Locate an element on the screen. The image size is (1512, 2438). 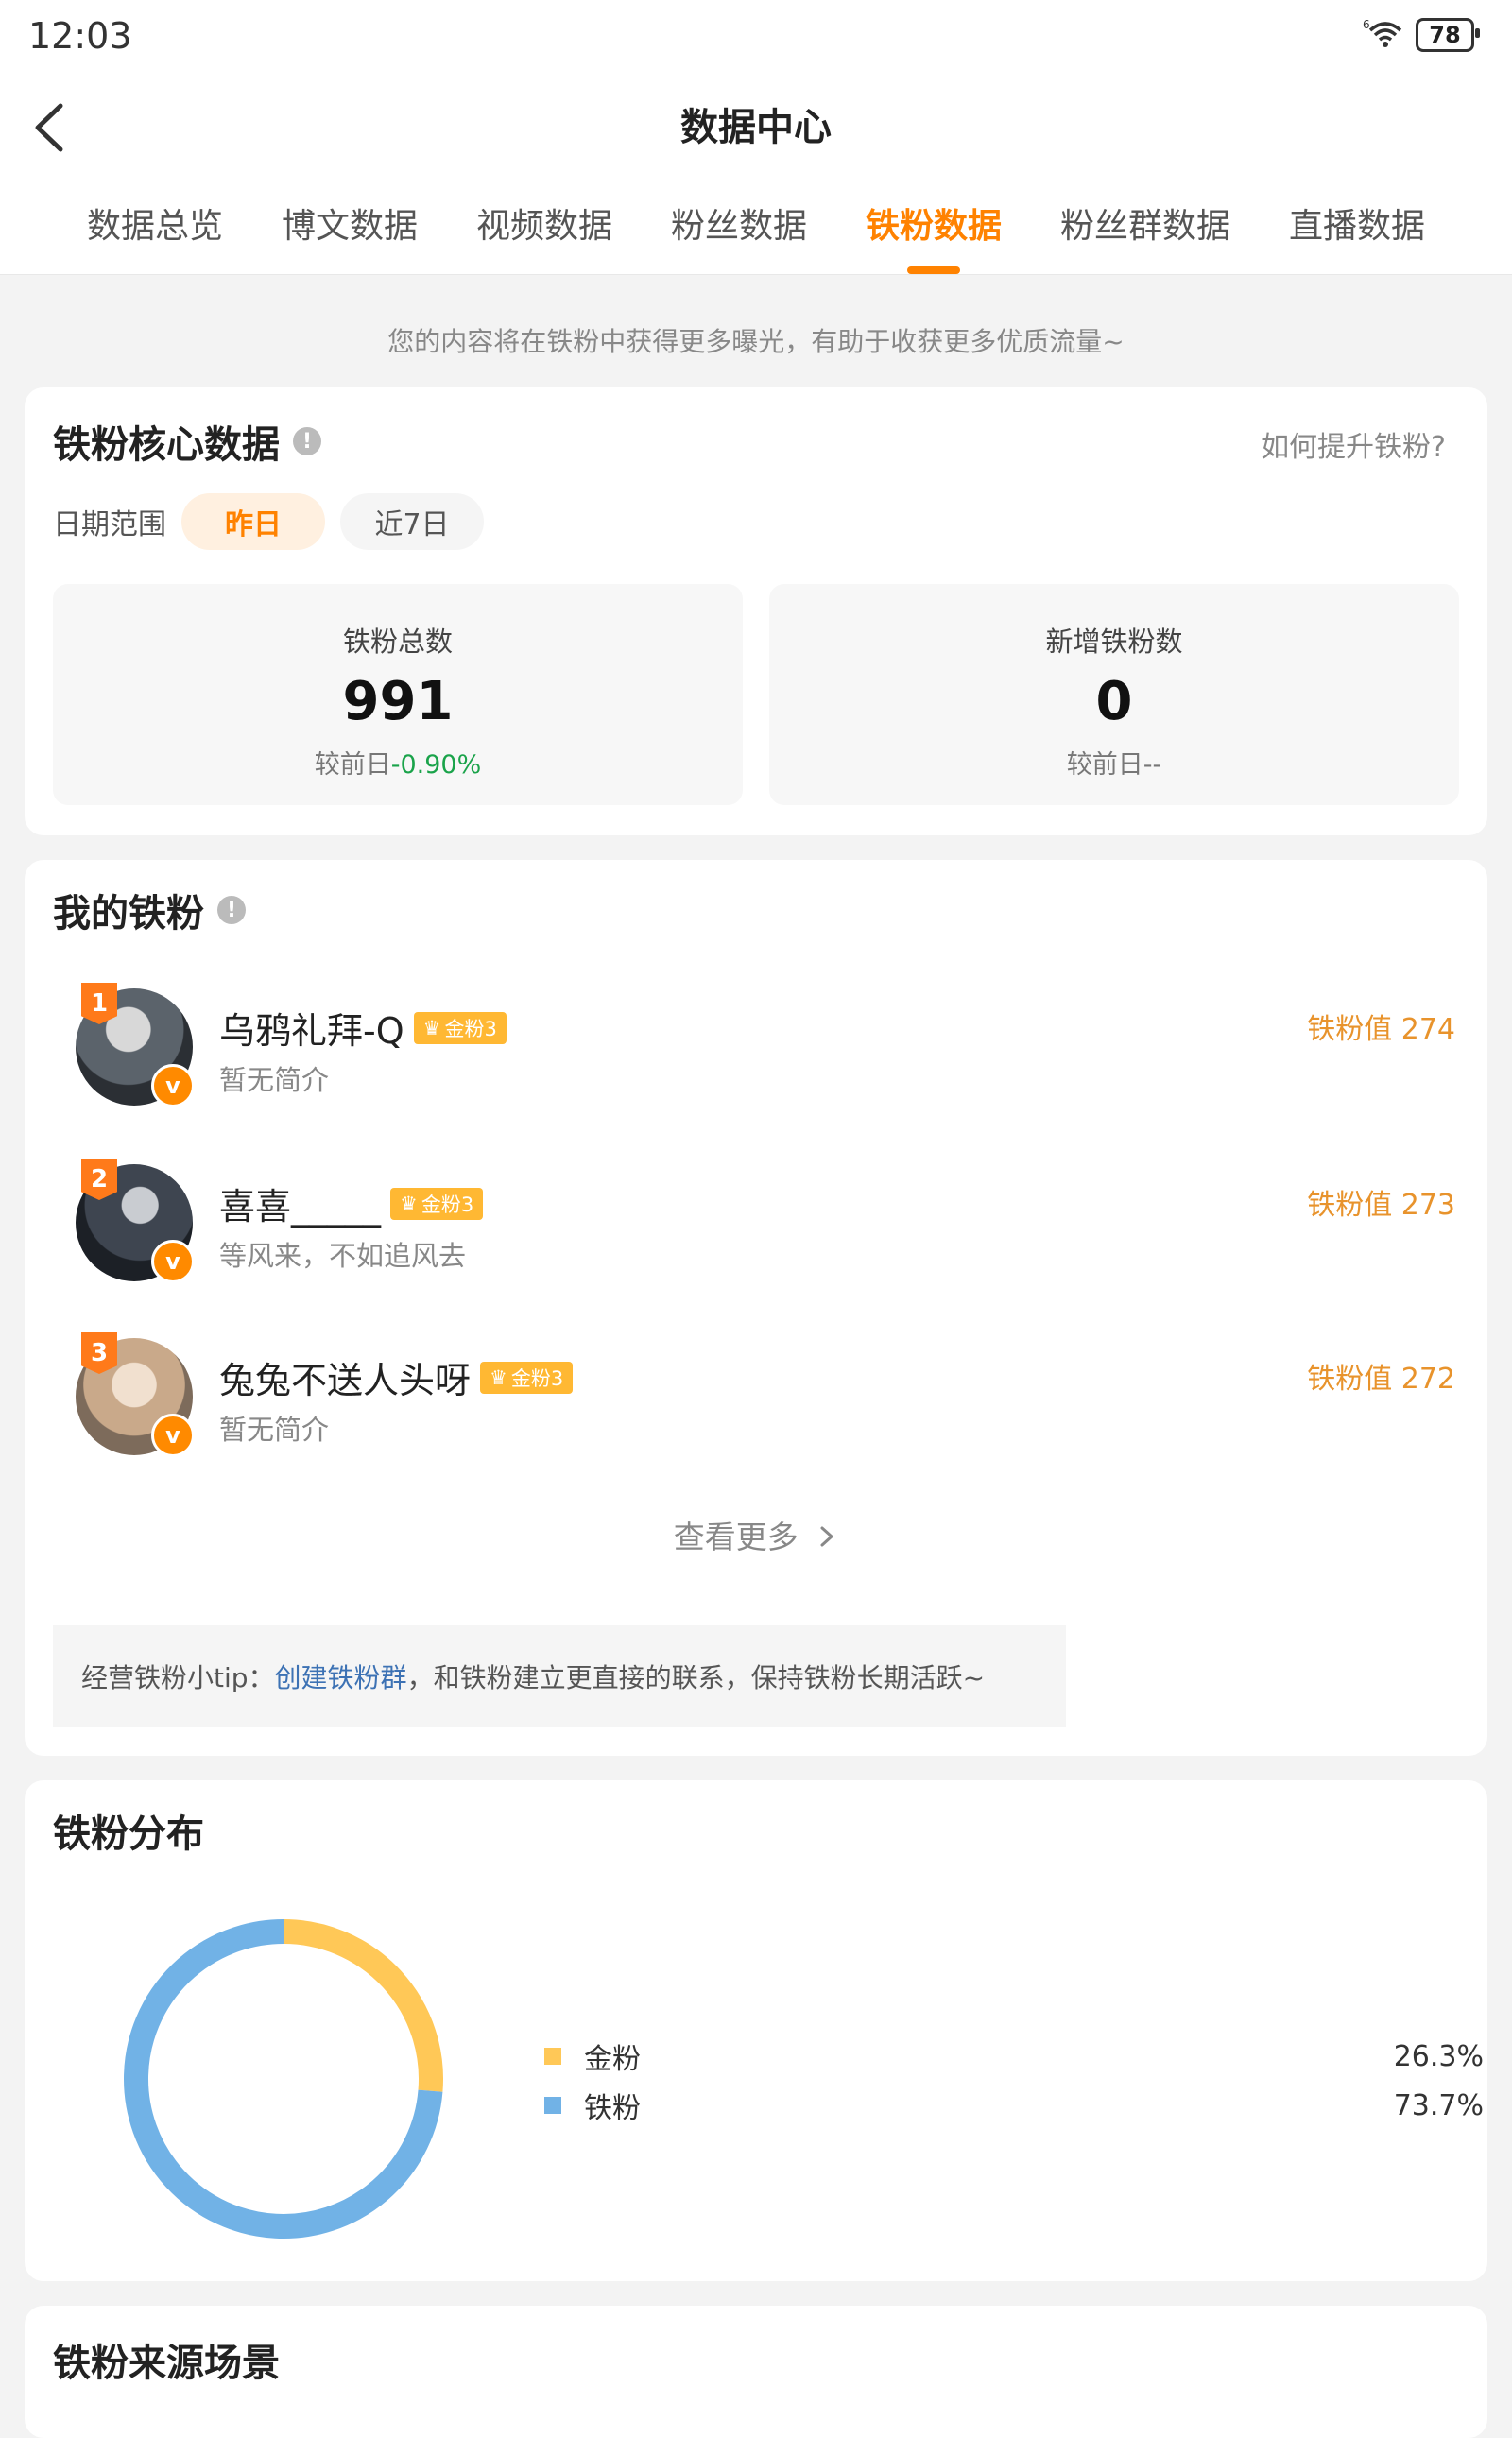
stat-compare-value: -- is located at coordinates (1152, 765).